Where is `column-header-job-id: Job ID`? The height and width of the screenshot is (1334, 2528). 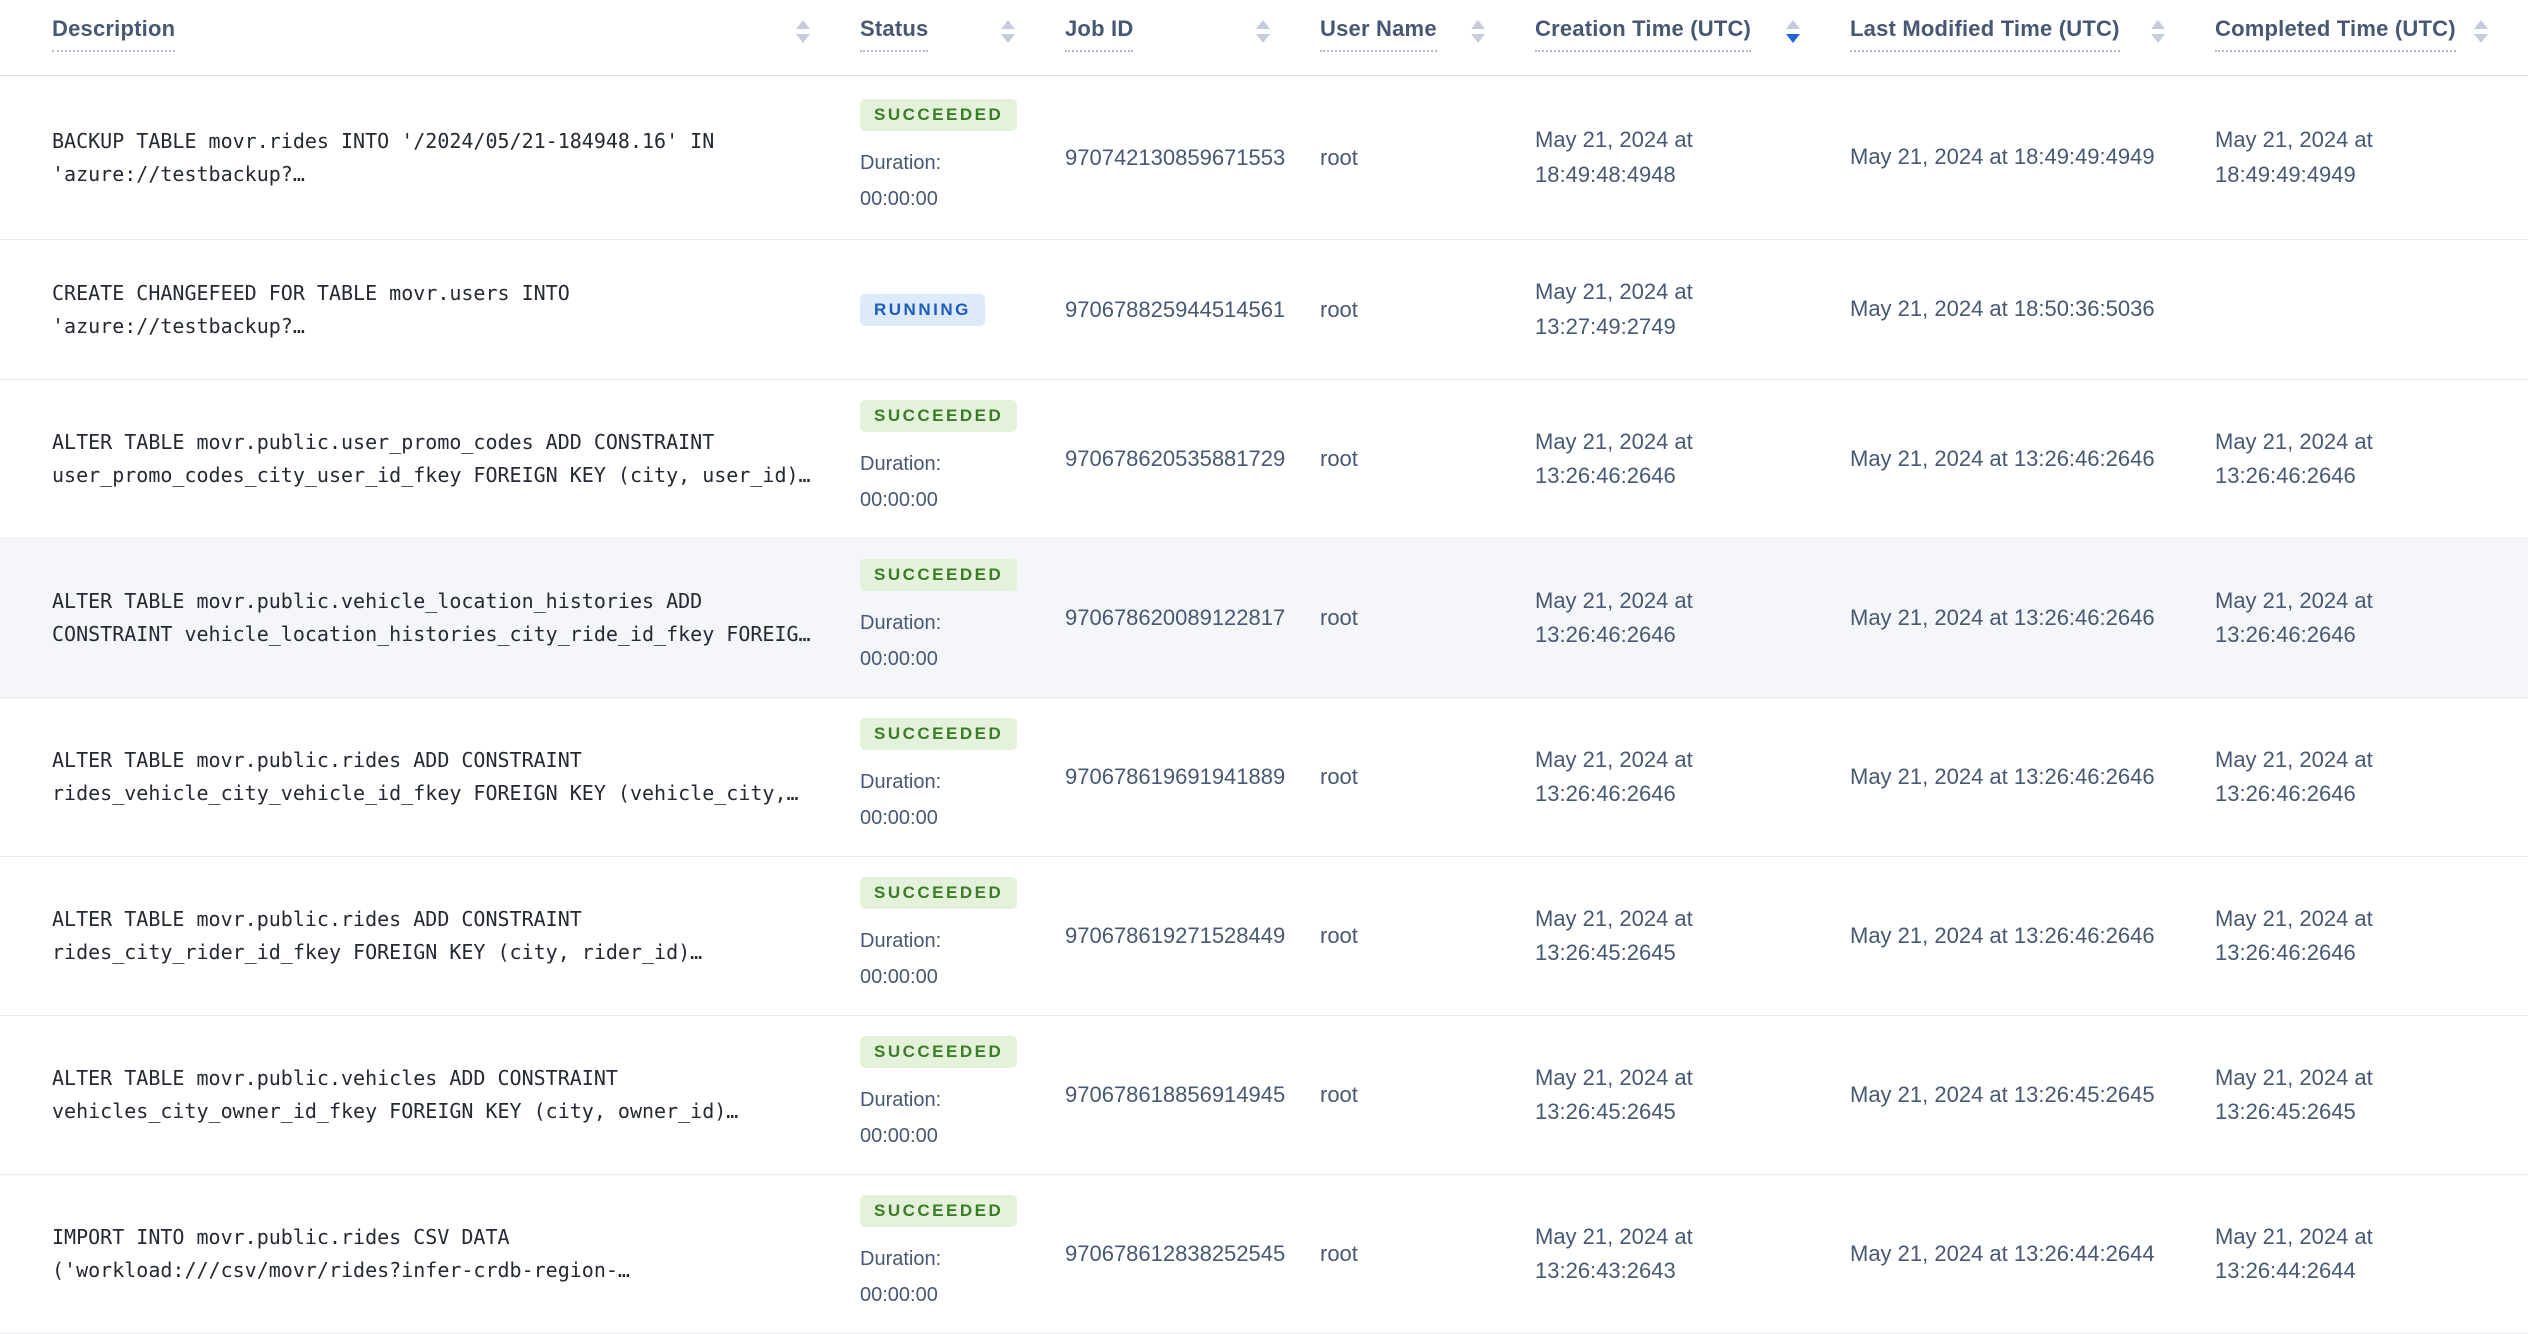
column-header-job-id: Job ID is located at coordinates (1182, 34).